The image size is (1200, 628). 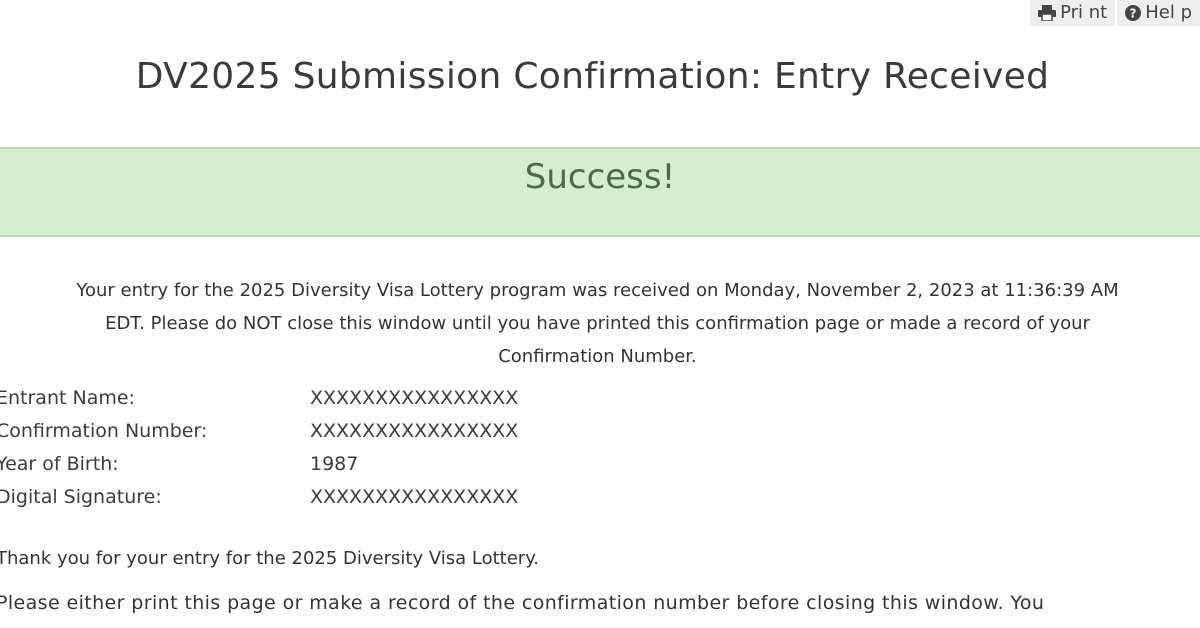 I want to click on detail-value: 1987, so click(x=334, y=464).